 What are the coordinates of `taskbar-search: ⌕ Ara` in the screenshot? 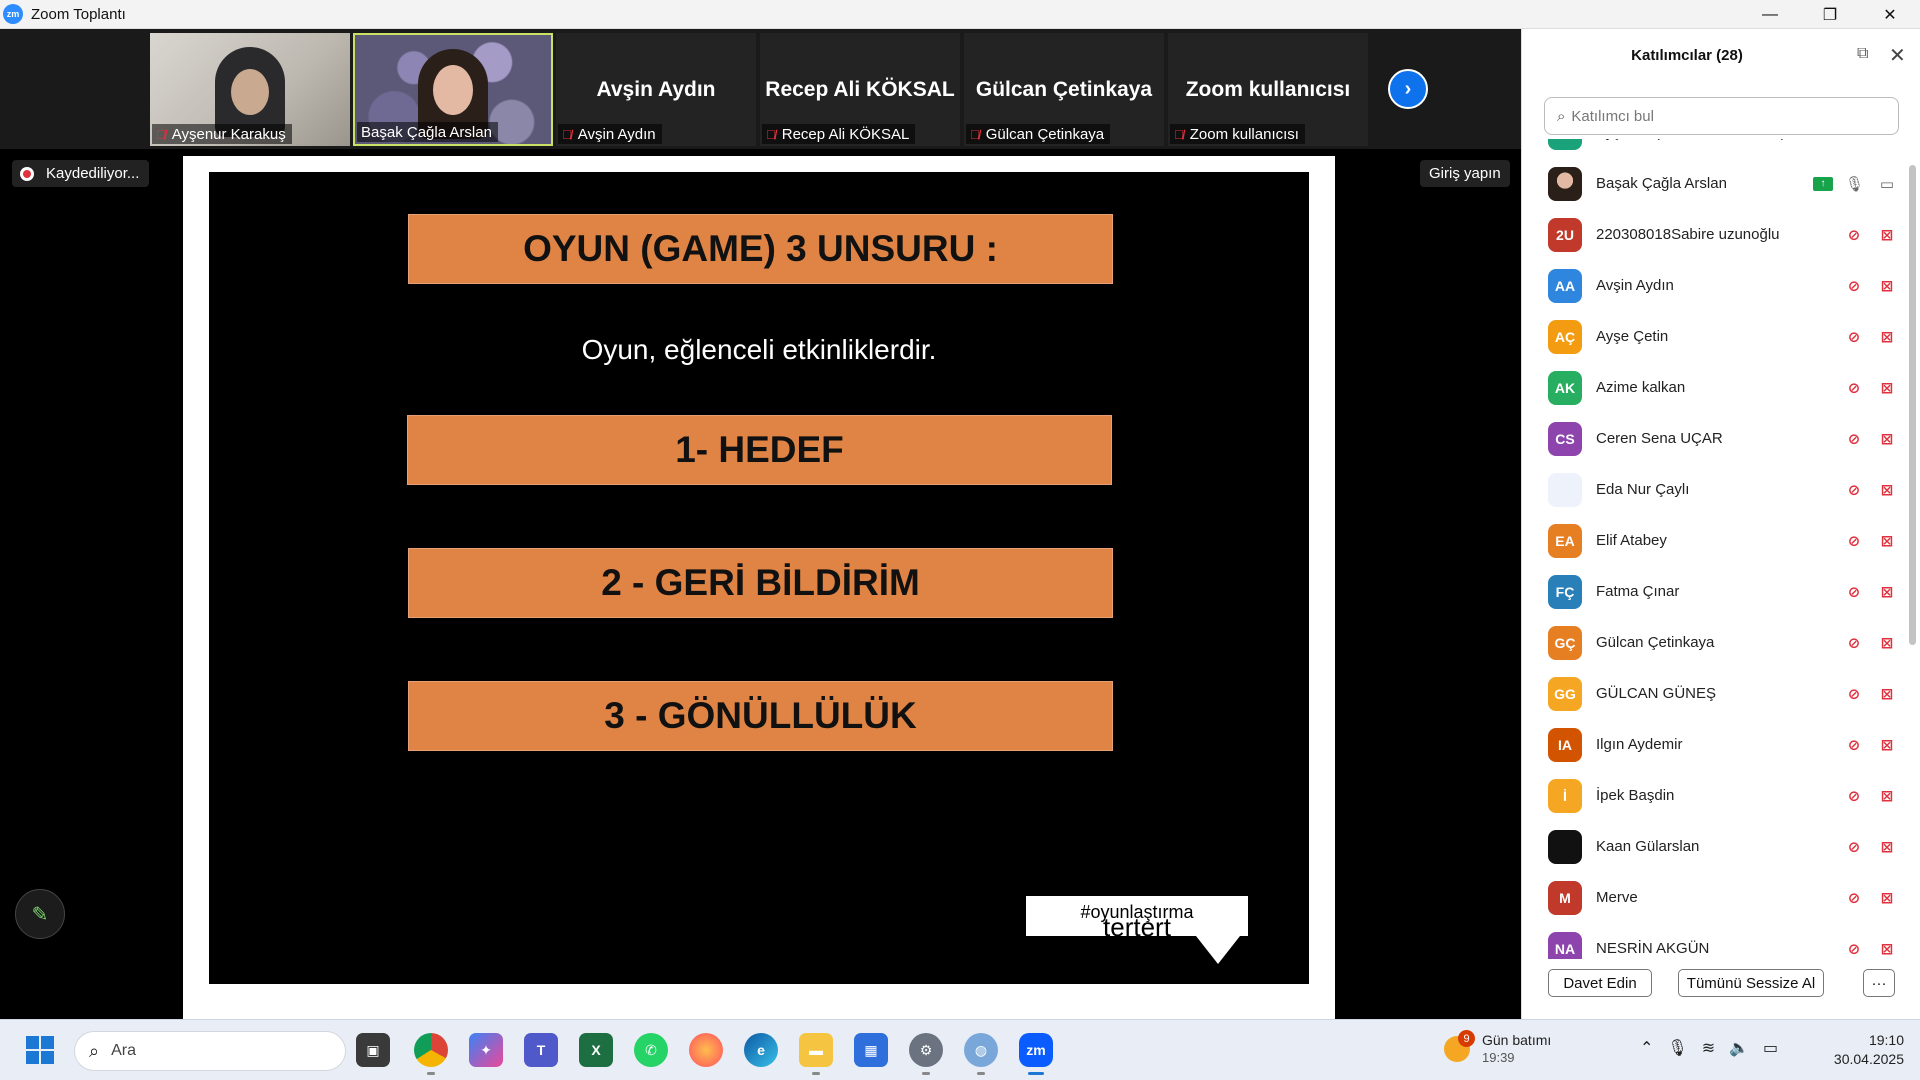 It's located at (210, 1051).